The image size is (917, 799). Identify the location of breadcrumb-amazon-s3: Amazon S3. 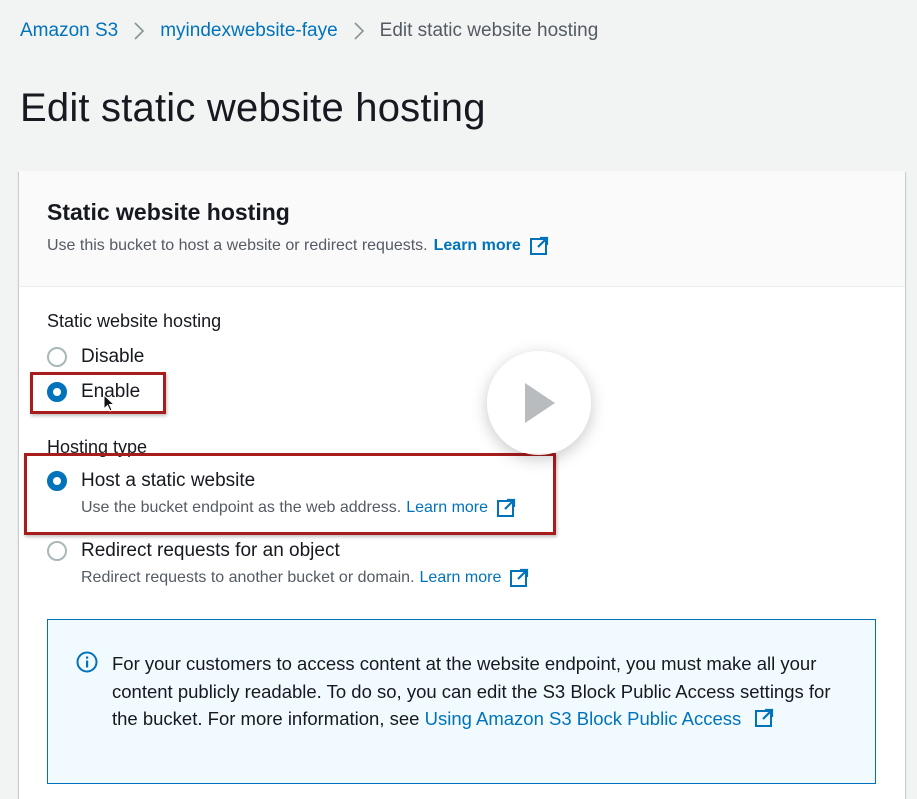
(69, 31).